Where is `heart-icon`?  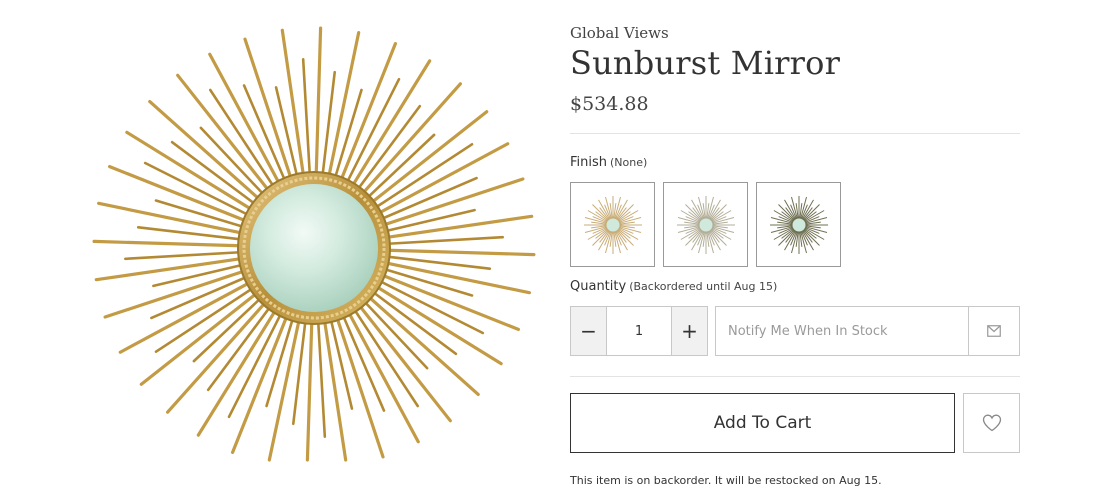
heart-icon is located at coordinates (991, 423).